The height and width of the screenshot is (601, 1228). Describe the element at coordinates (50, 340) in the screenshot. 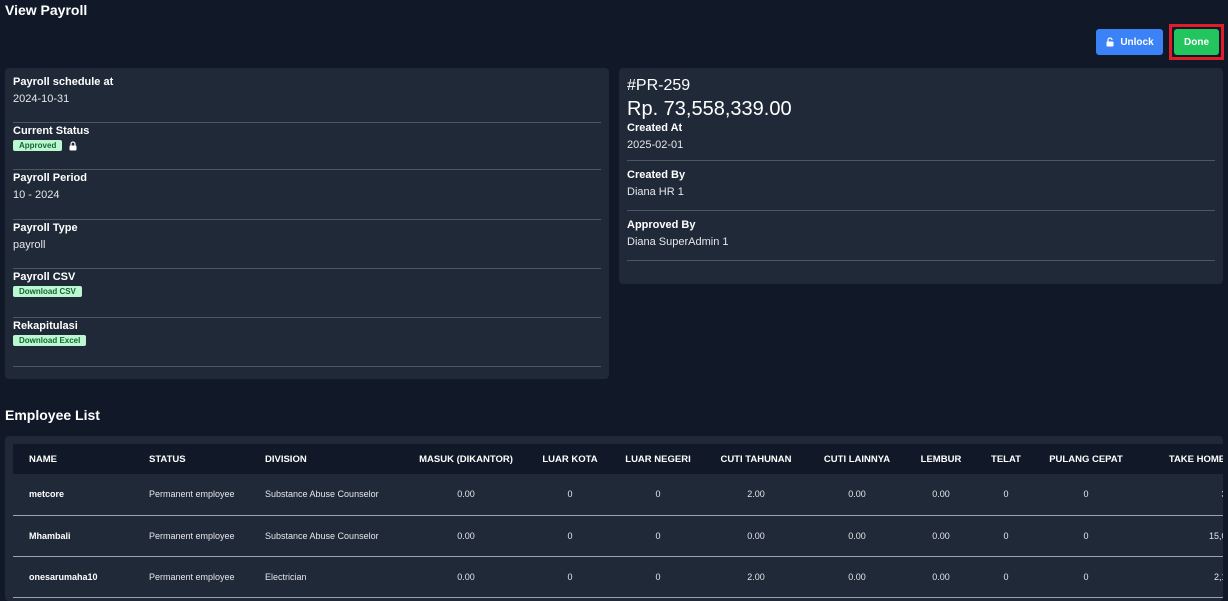

I see `download-excel-button: Download Excel` at that location.